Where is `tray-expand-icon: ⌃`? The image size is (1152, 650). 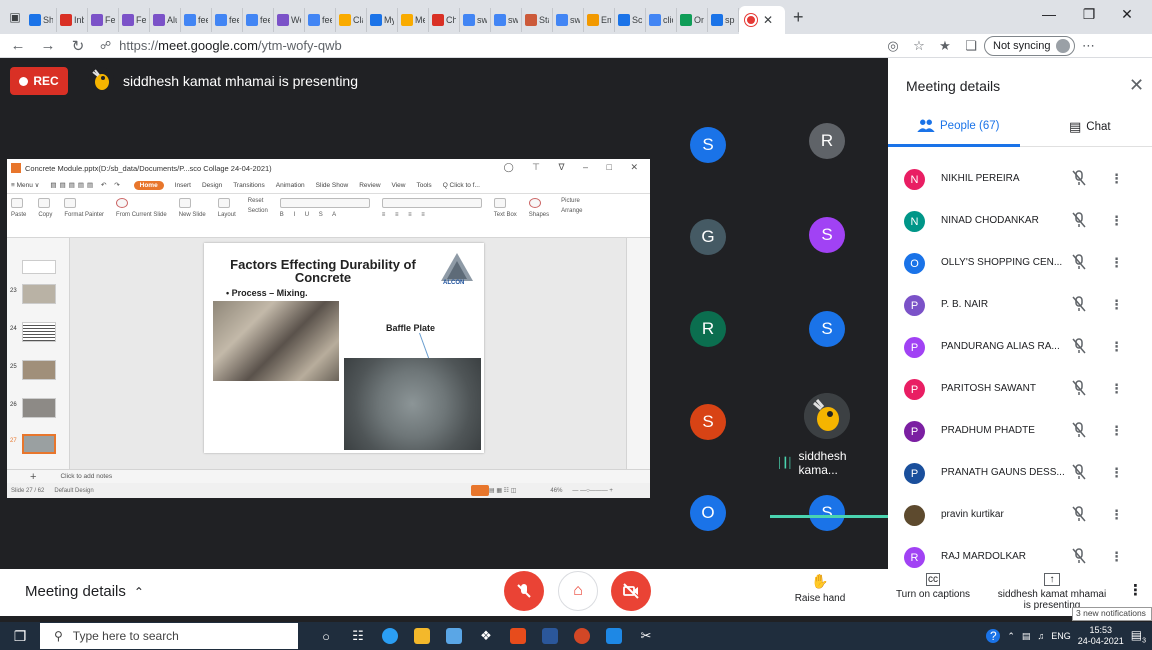 tray-expand-icon: ⌃ is located at coordinates (1011, 636).